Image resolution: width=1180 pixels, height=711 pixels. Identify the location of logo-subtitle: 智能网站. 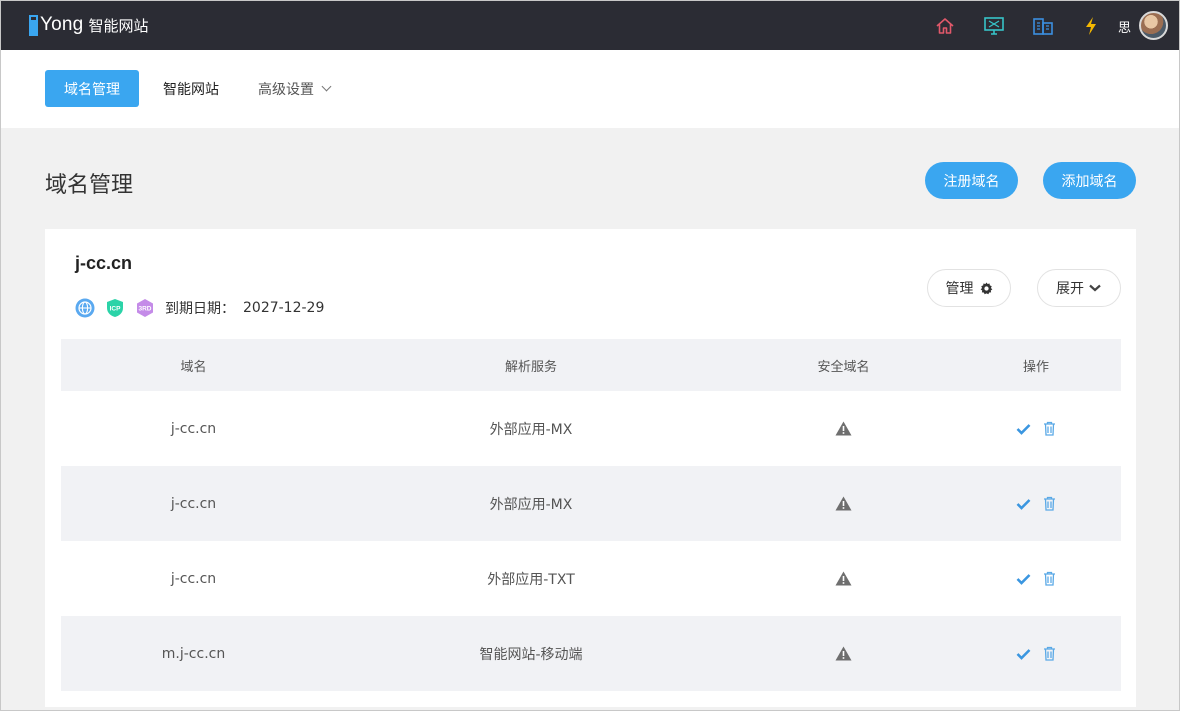
(118, 25).